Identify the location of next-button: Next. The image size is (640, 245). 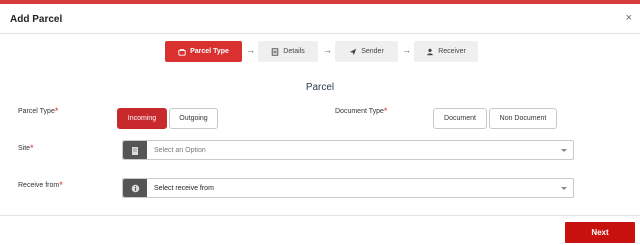
(600, 232).